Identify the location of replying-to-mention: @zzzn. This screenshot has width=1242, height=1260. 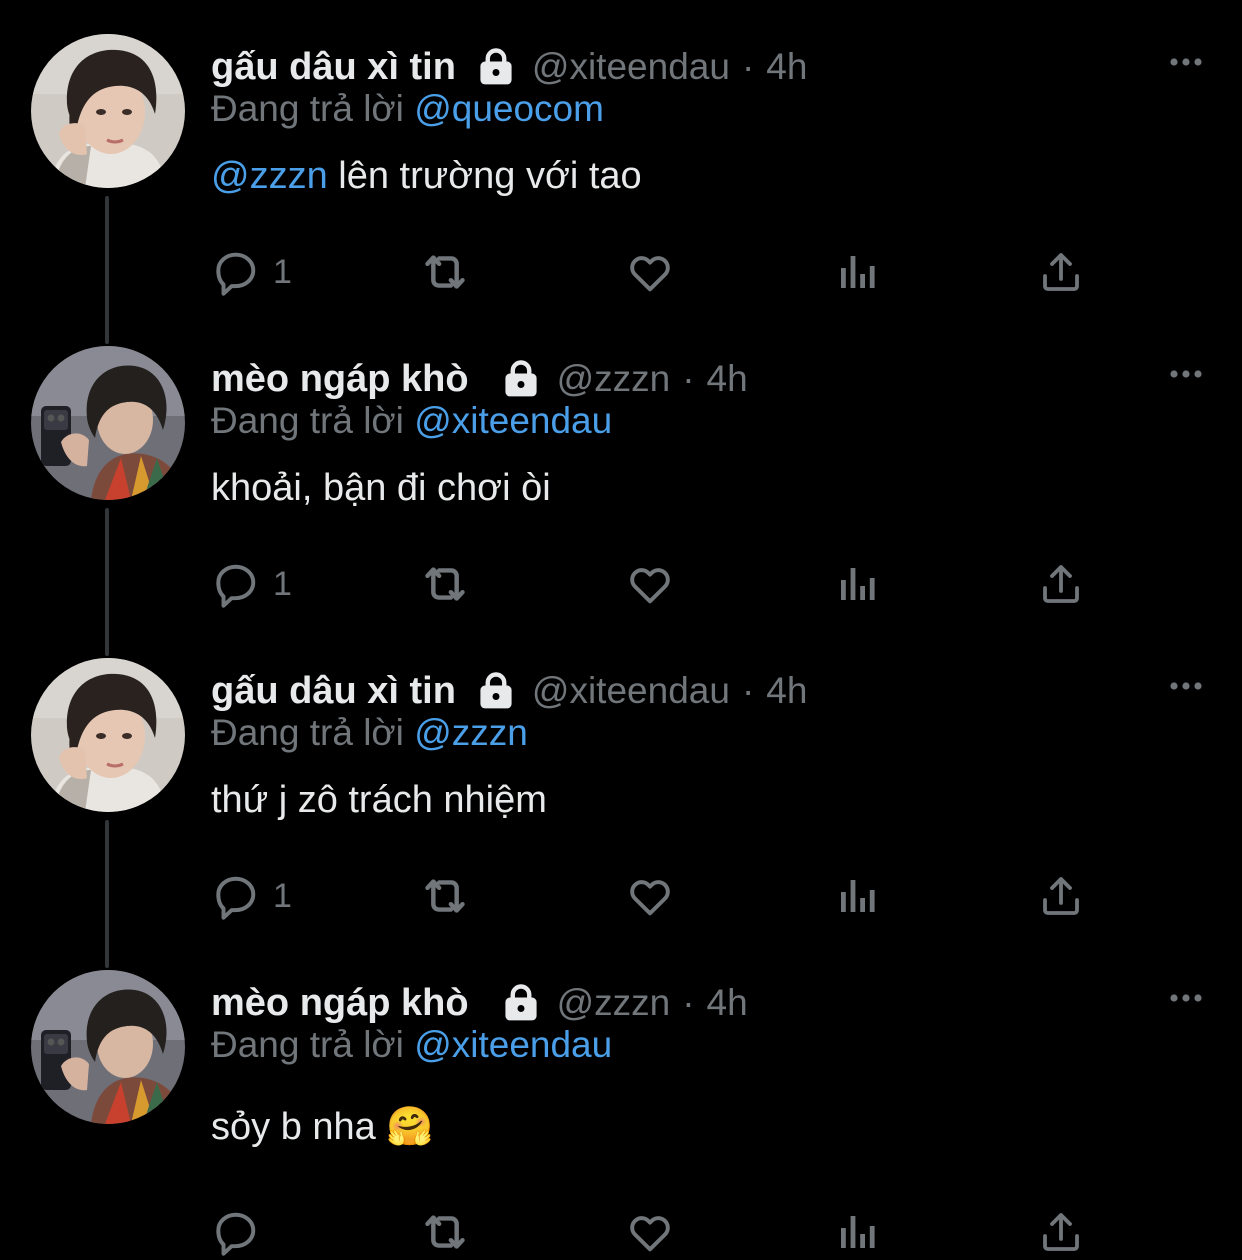
(471, 732).